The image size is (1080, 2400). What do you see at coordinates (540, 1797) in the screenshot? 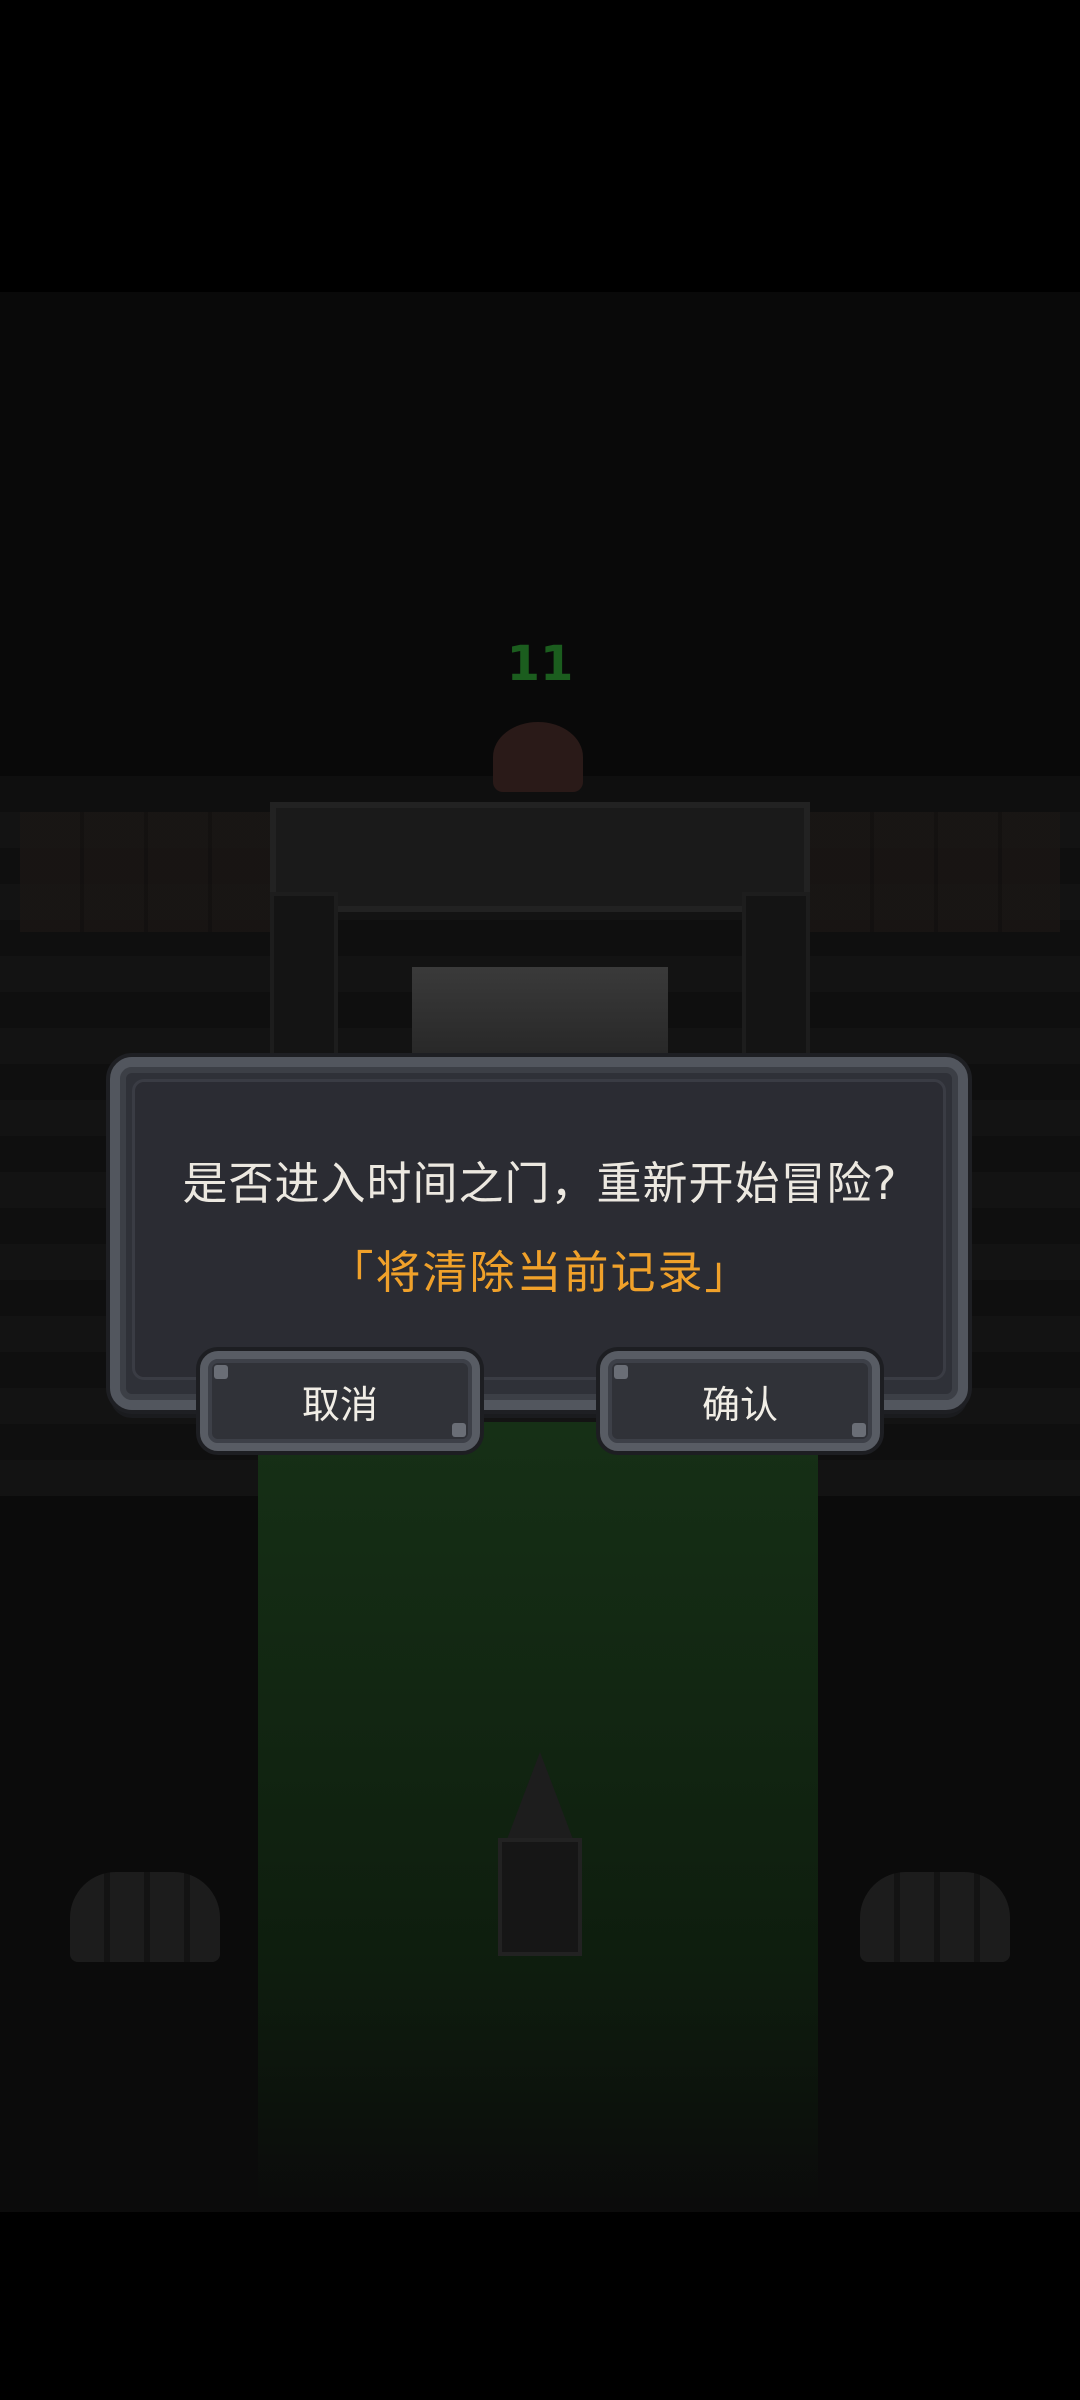
I see `crystal-icon` at bounding box center [540, 1797].